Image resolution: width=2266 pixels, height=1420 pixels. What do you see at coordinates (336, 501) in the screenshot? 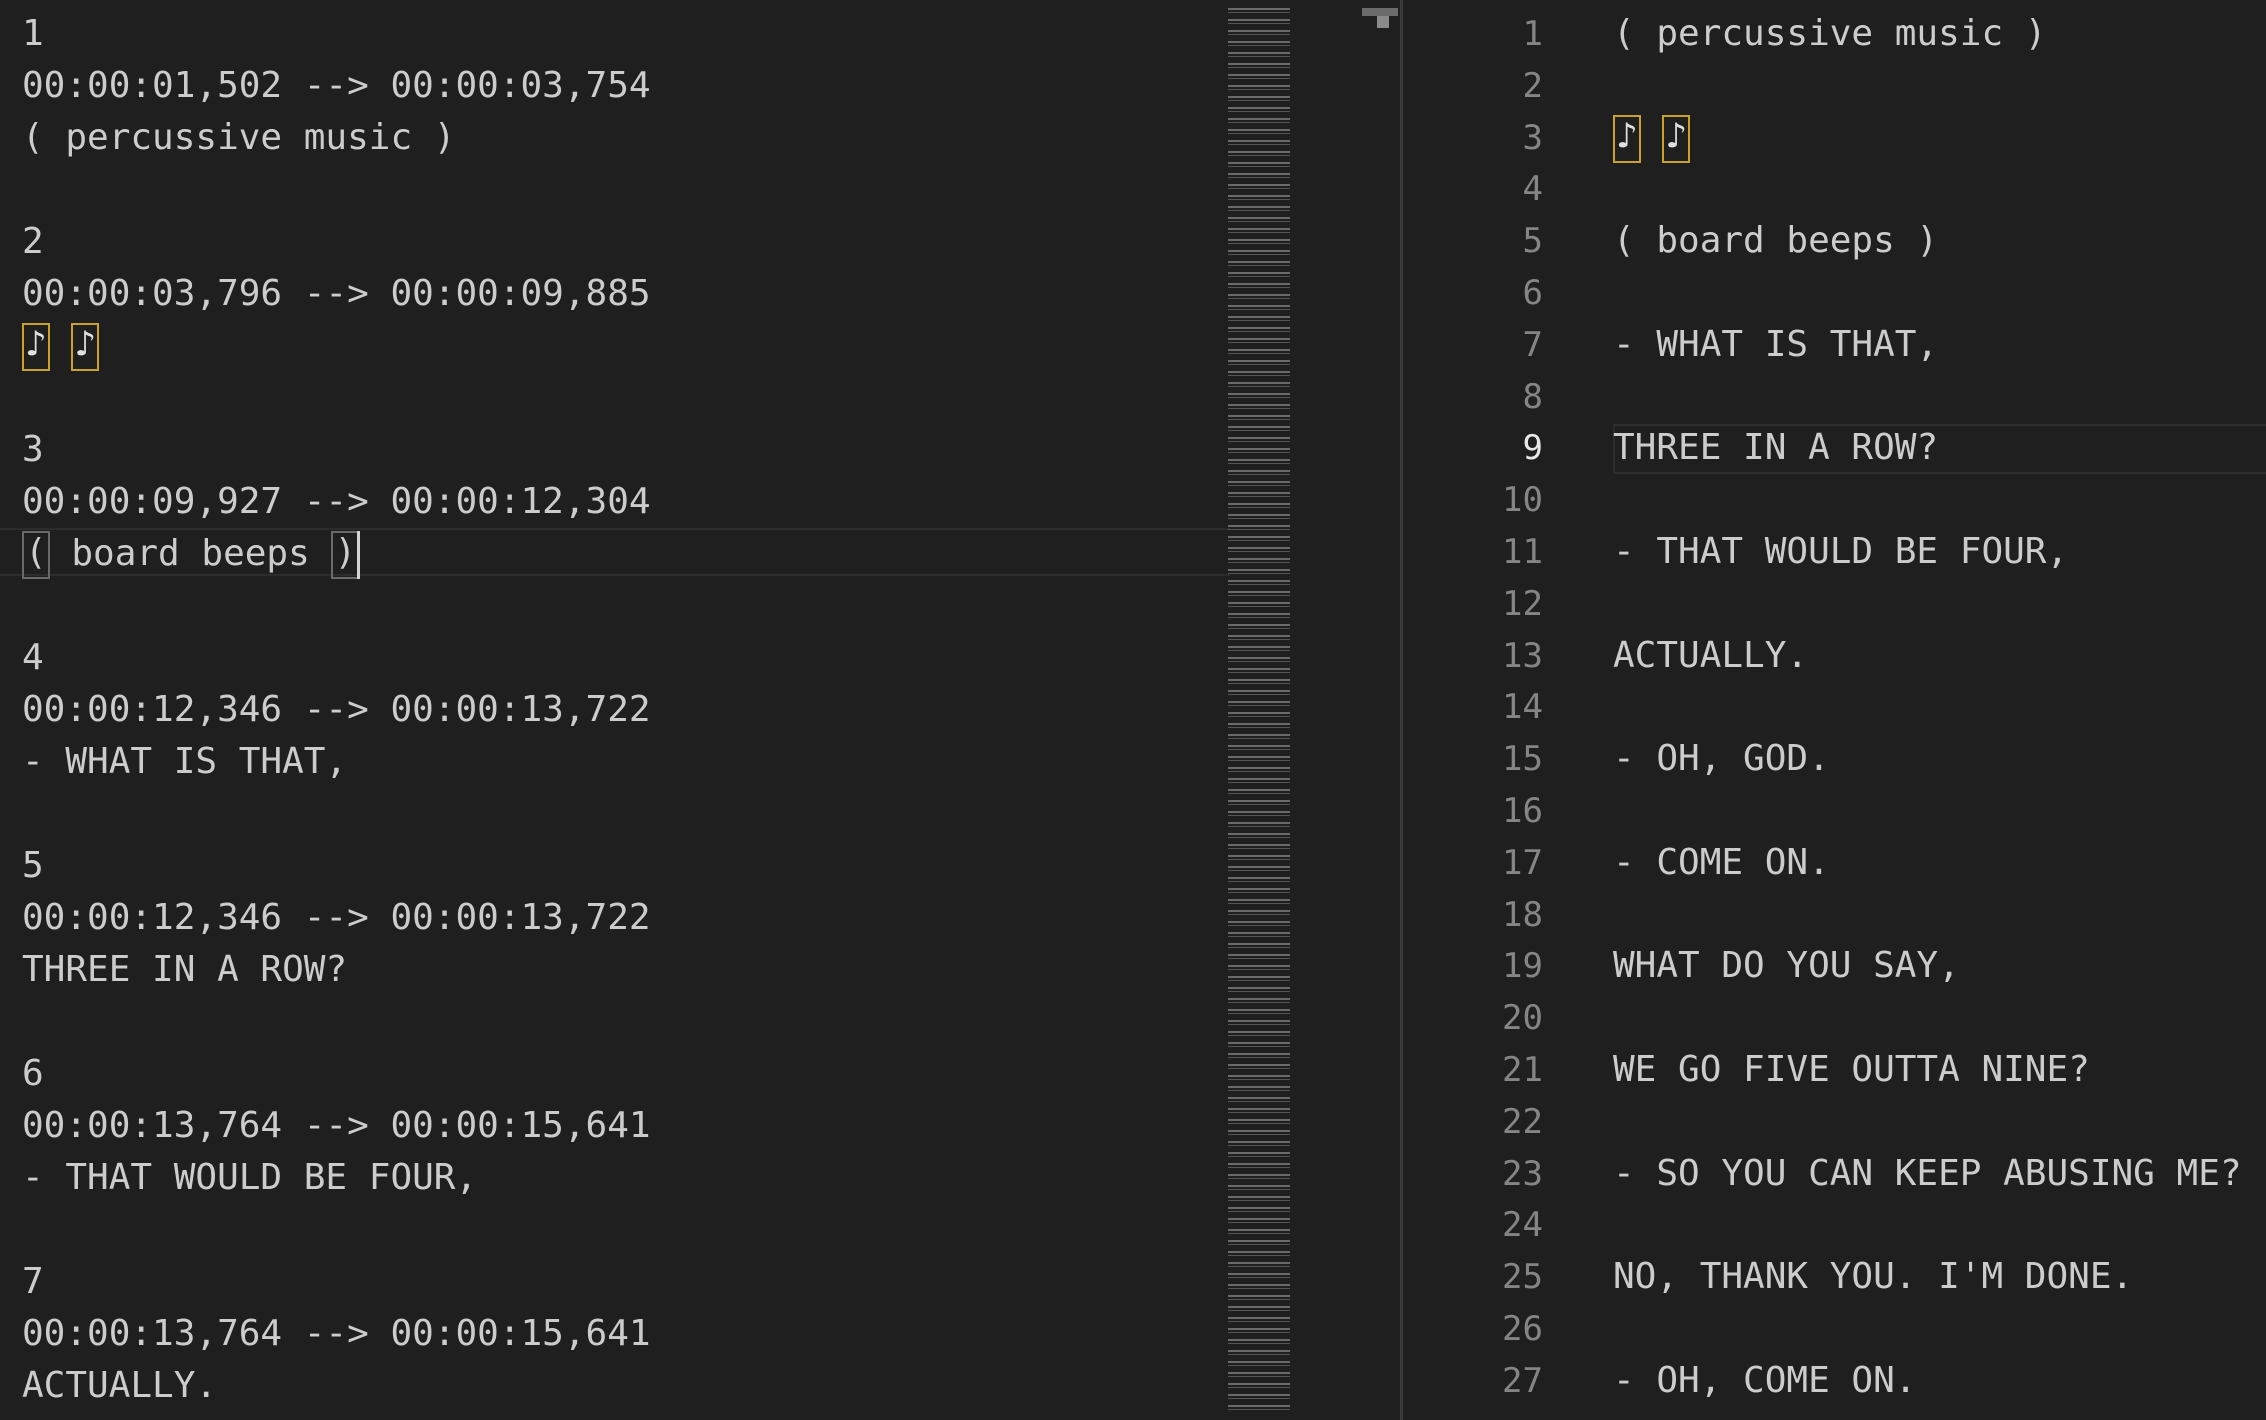
I see `editor-line: 00:00:09,927 --> 00:00:12,304` at bounding box center [336, 501].